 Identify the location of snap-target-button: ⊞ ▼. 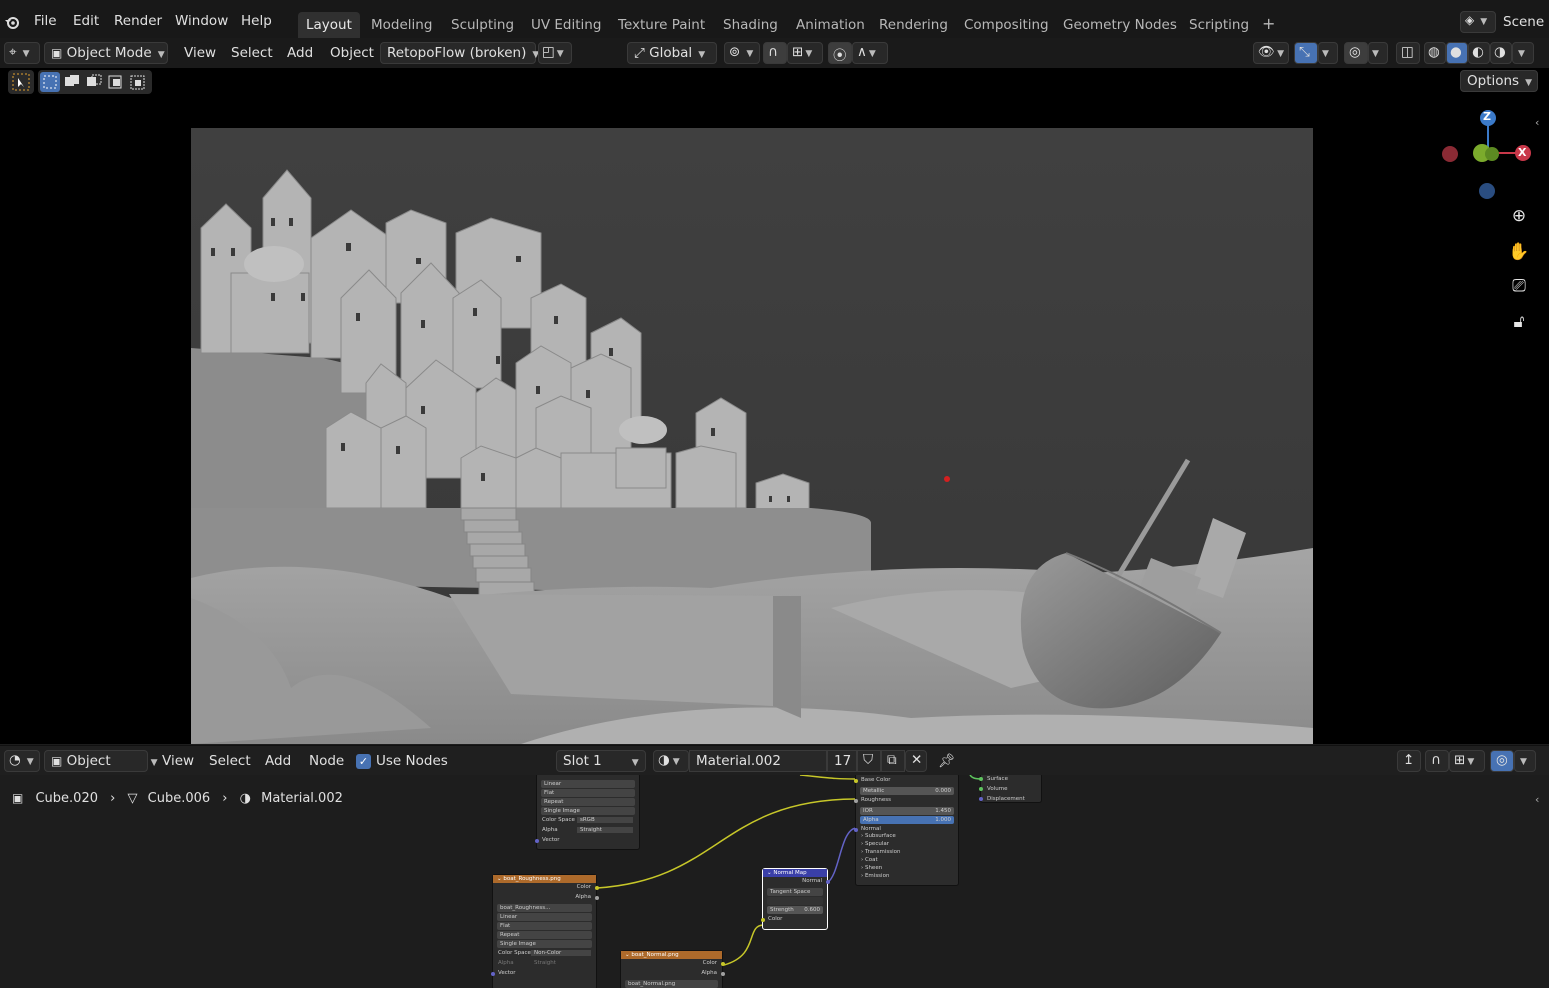
(805, 53).